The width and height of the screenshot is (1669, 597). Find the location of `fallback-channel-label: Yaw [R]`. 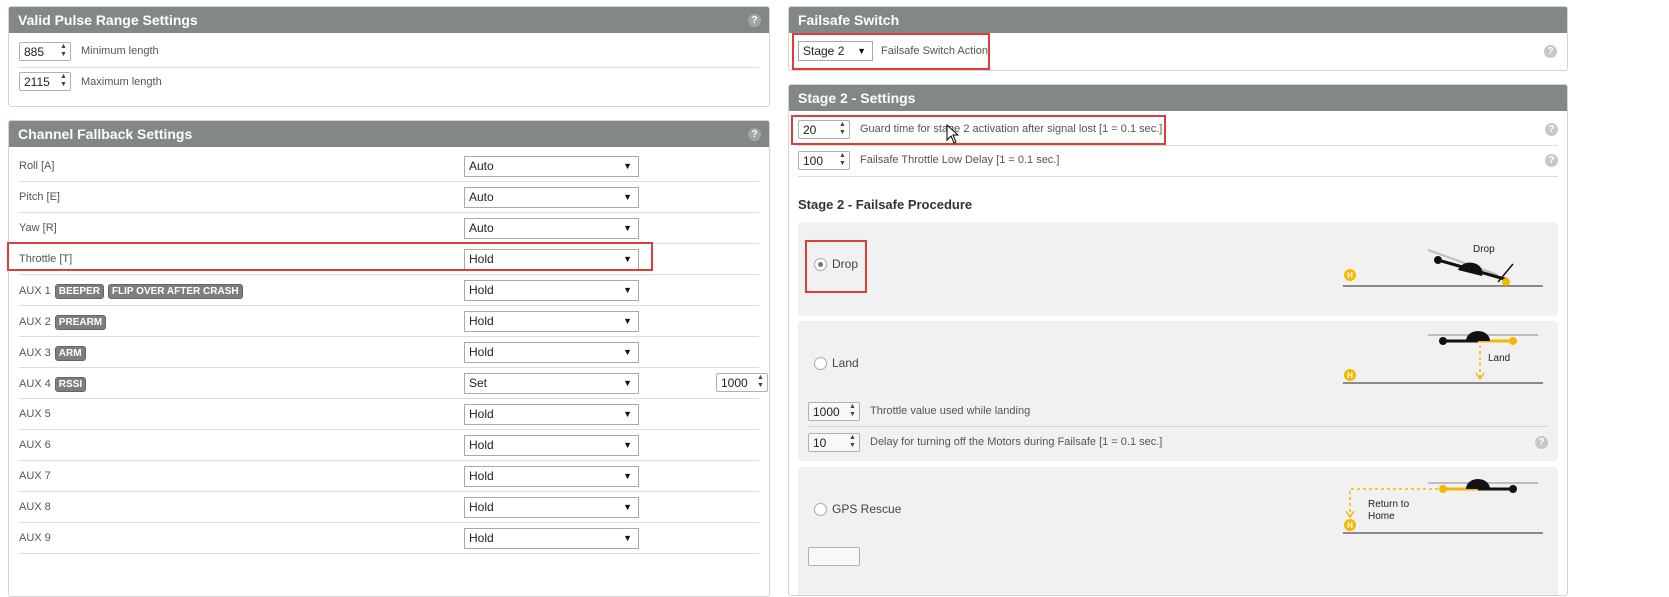

fallback-channel-label: Yaw [R] is located at coordinates (38, 228).